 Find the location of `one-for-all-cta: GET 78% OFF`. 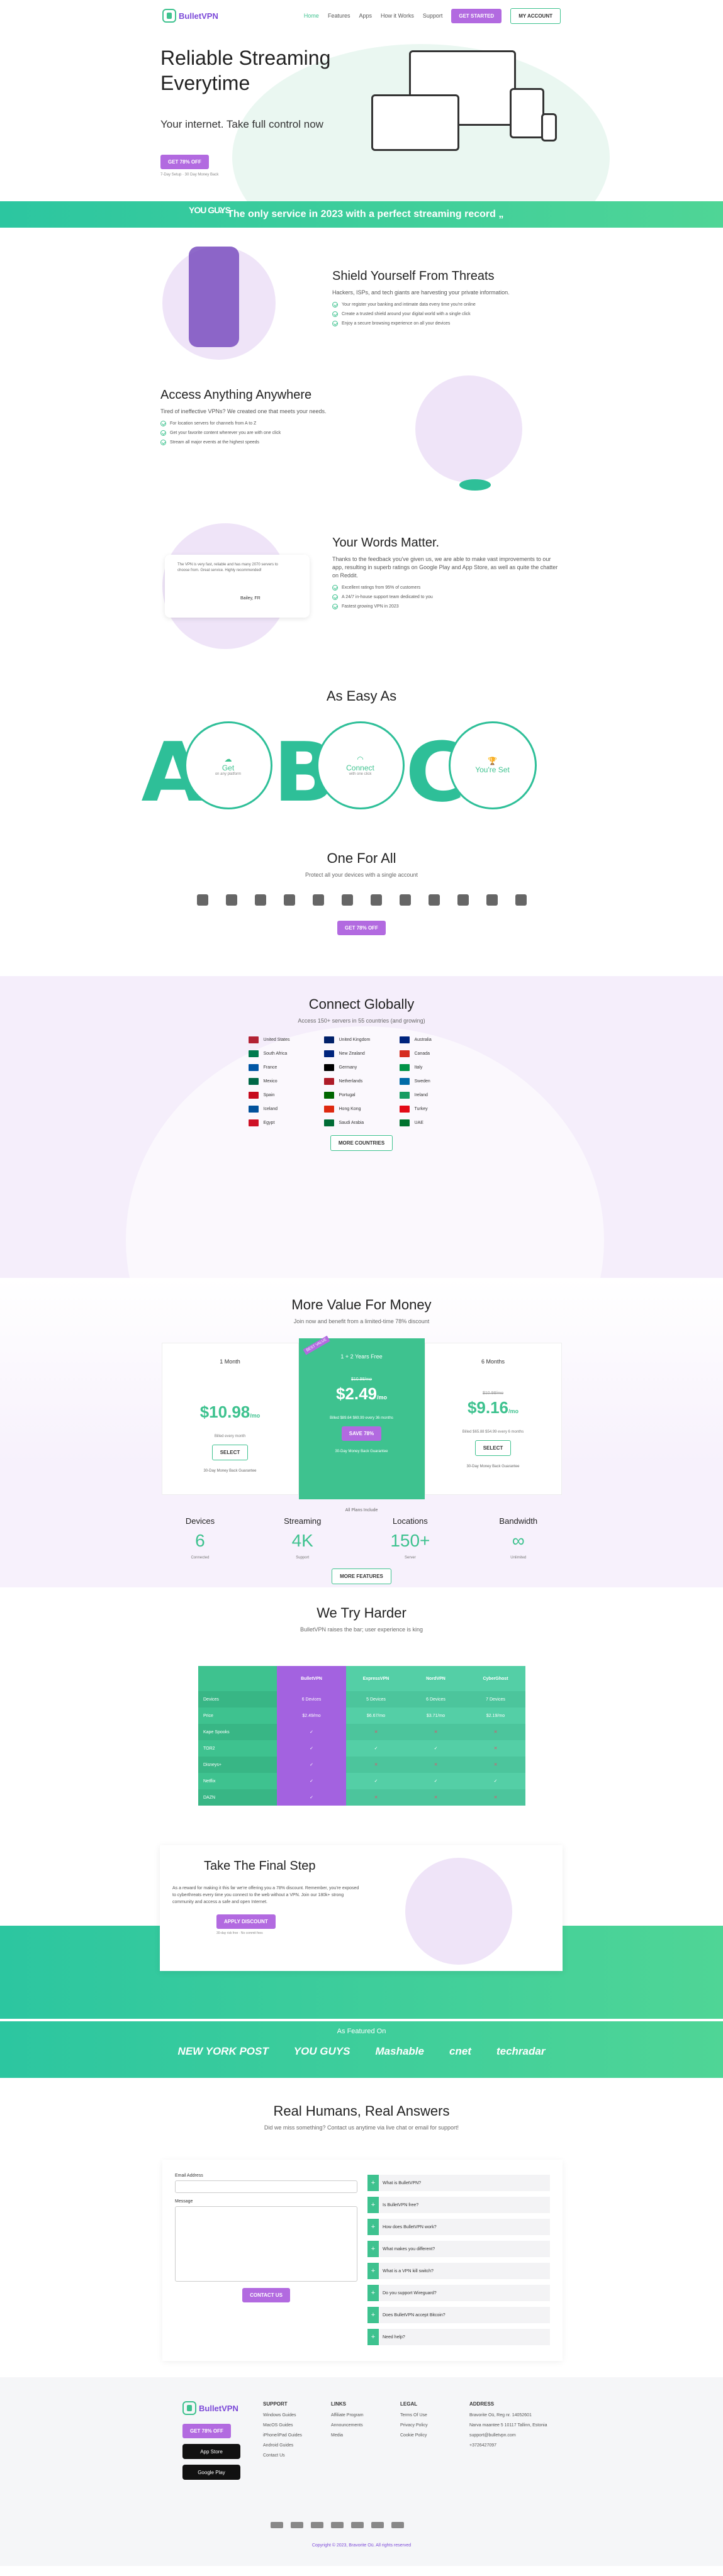

one-for-all-cta: GET 78% OFF is located at coordinates (361, 928).